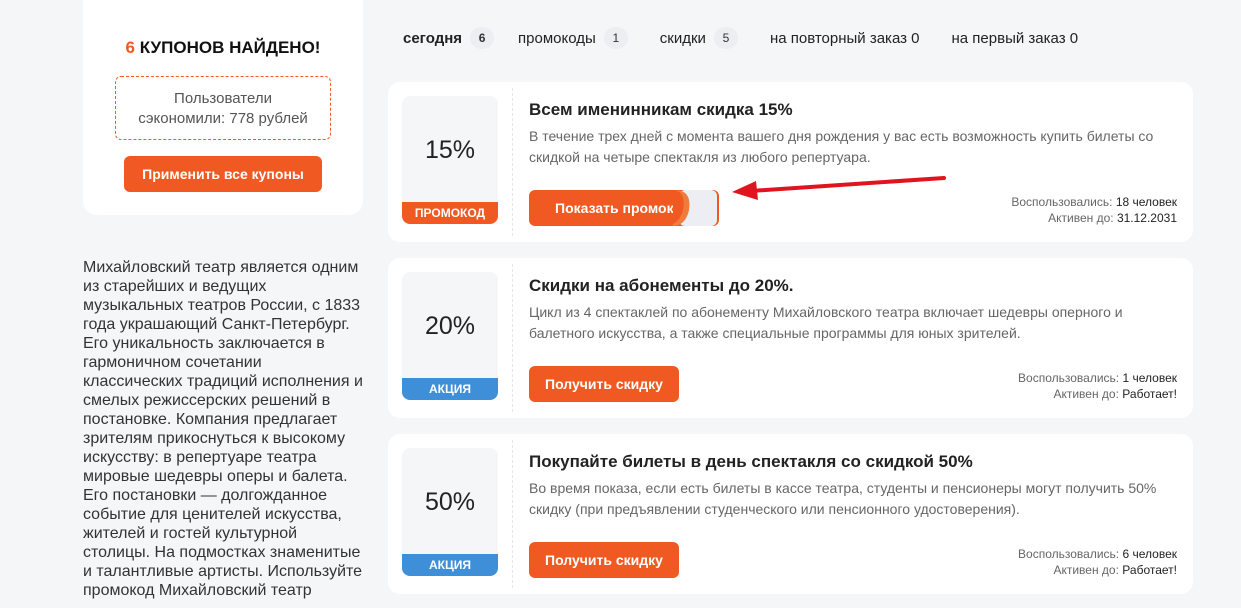 The width and height of the screenshot is (1241, 608). I want to click on coupon-type-tag: ПРОМОКОД, so click(450, 213).